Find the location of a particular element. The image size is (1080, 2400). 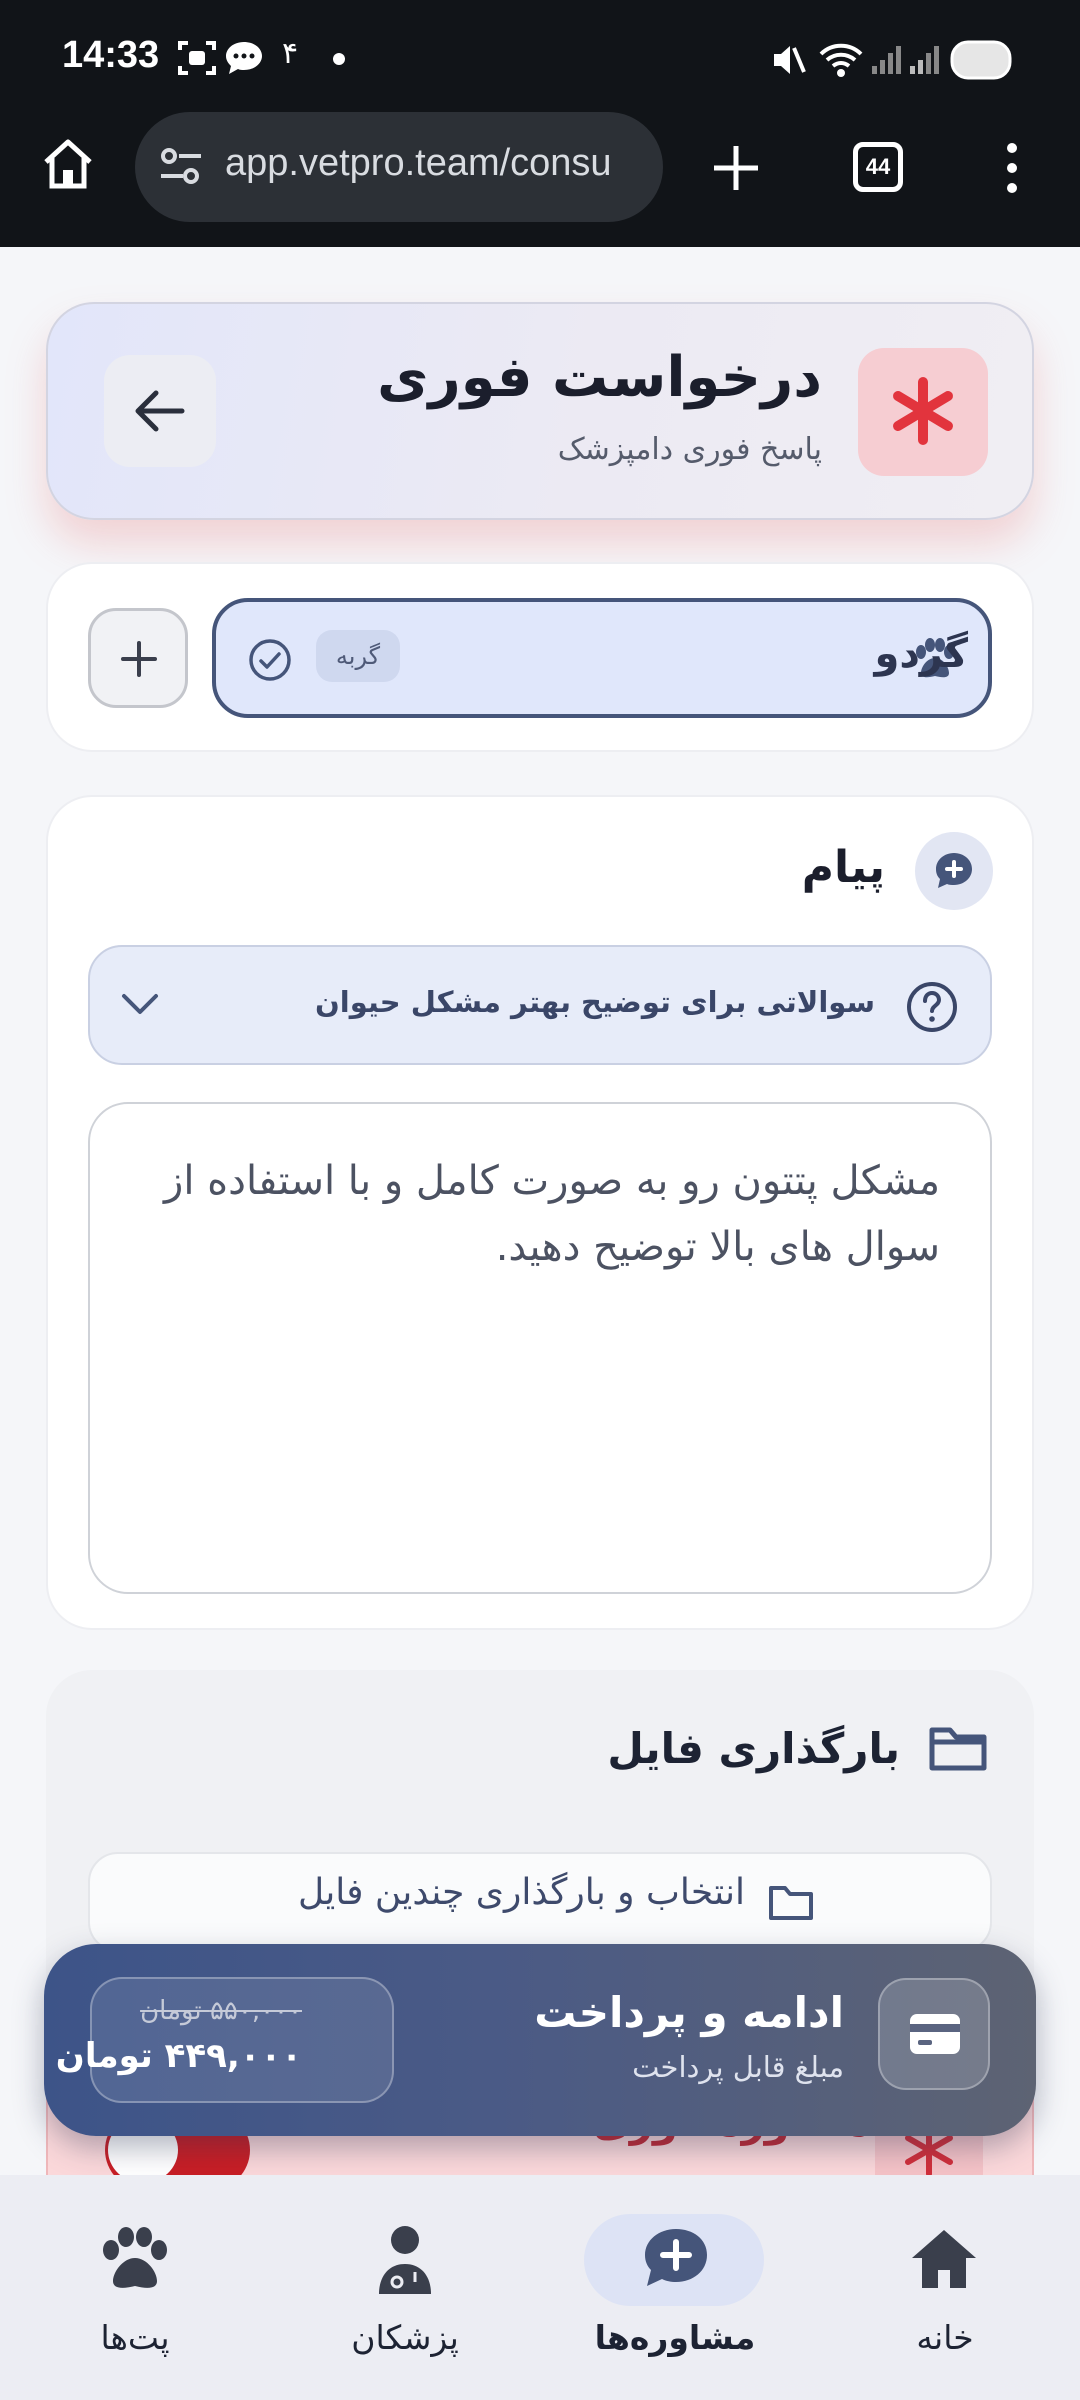

emergency-badge is located at coordinates (923, 412).